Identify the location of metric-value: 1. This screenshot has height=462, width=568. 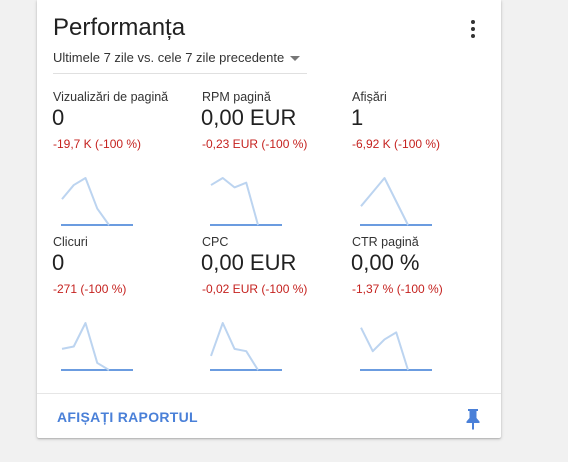
(357, 117).